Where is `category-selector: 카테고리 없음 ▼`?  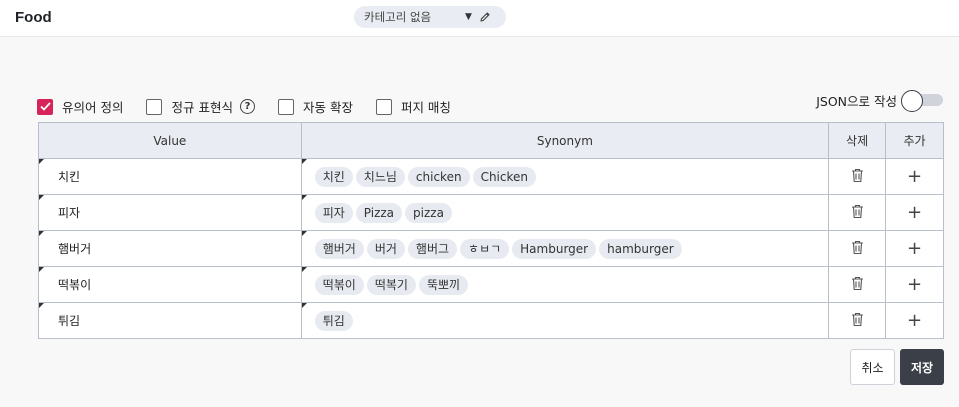 category-selector: 카테고리 없음 ▼ is located at coordinates (430, 17).